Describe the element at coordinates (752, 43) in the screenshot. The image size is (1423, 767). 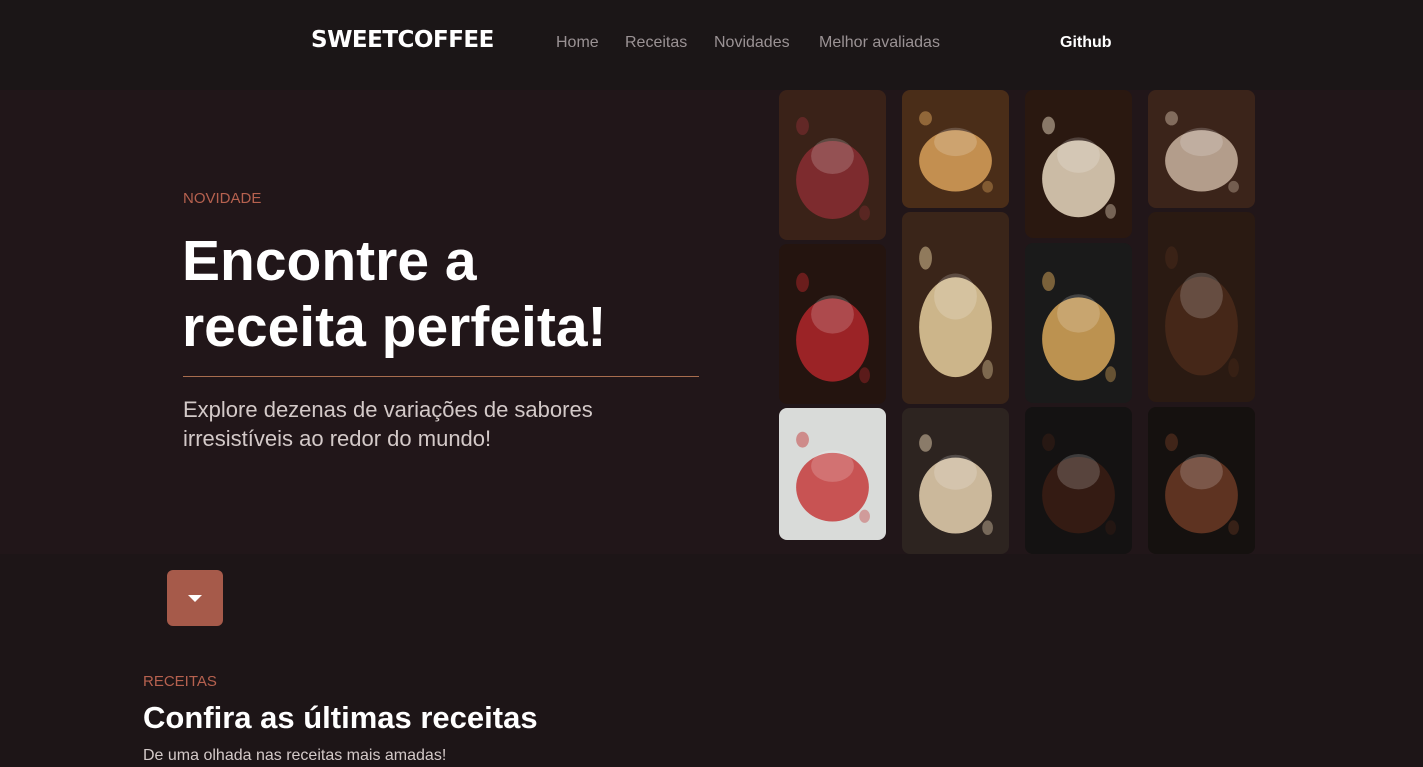
I see `nav-link-novidades: Novidades` at that location.